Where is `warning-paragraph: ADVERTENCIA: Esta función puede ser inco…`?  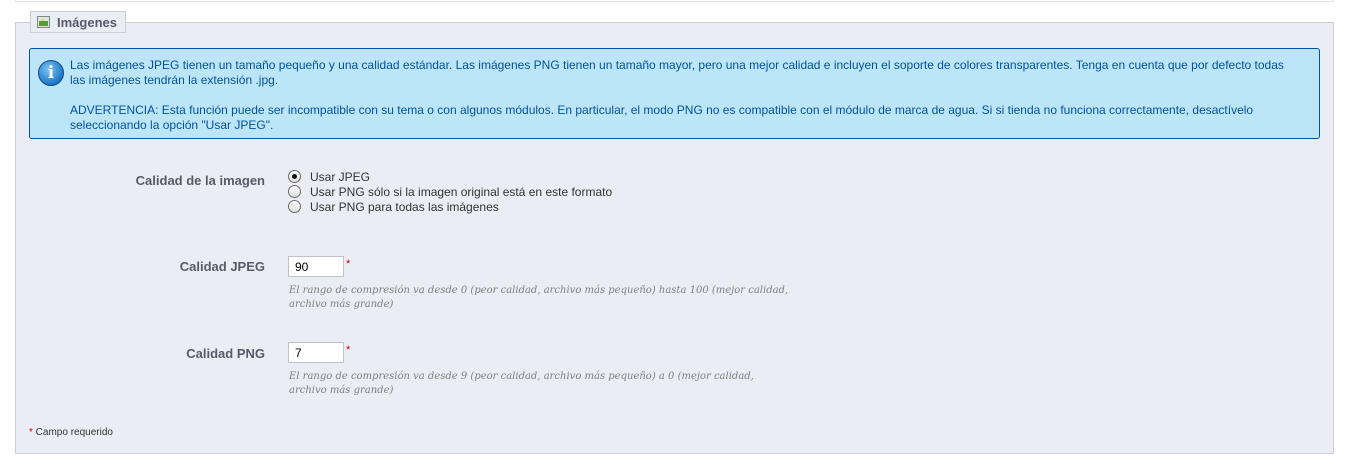 warning-paragraph: ADVERTENCIA: Esta función puede ser inco… is located at coordinates (662, 117).